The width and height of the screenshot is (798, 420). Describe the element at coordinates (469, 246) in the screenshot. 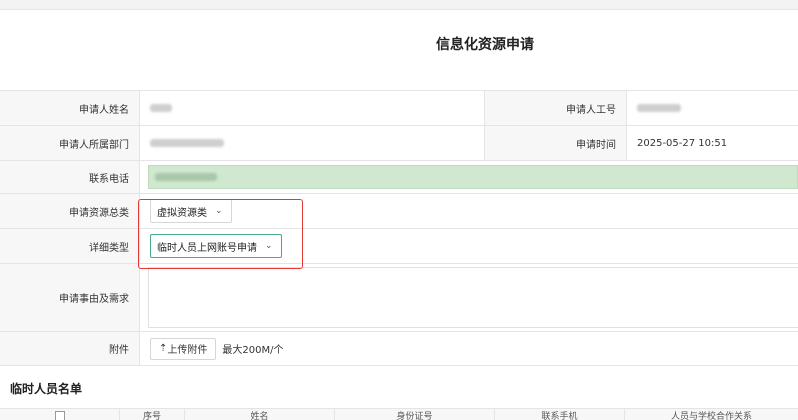

I see `detail-type-cell: 临时人员上网账号申请 ⌄` at that location.